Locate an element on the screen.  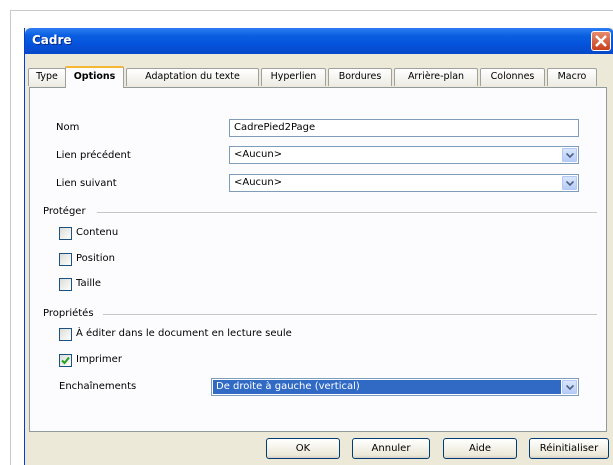
ok-button: OK is located at coordinates (303, 448).